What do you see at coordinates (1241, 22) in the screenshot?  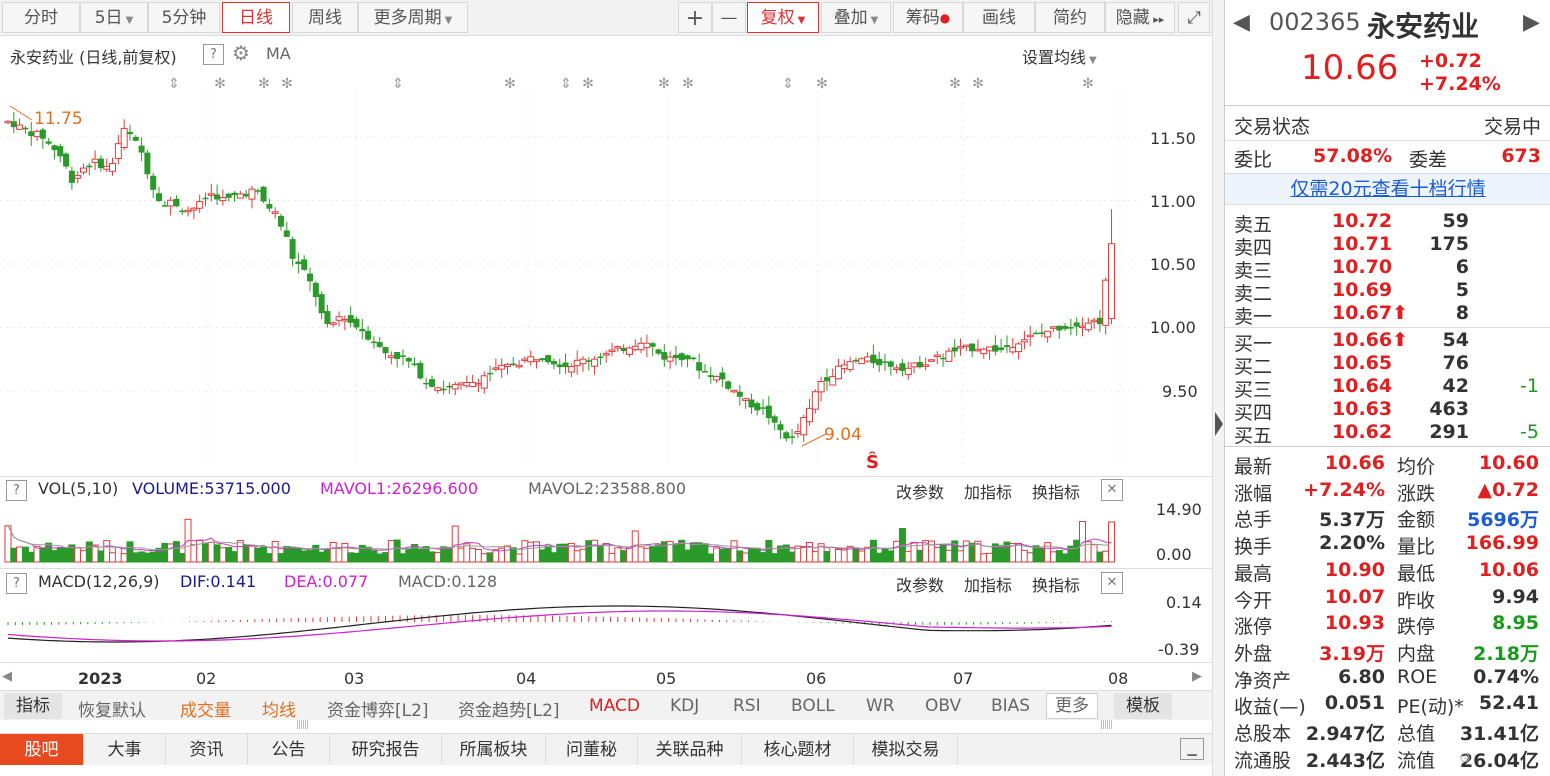 I see `prev-stock-icon: ◀` at bounding box center [1241, 22].